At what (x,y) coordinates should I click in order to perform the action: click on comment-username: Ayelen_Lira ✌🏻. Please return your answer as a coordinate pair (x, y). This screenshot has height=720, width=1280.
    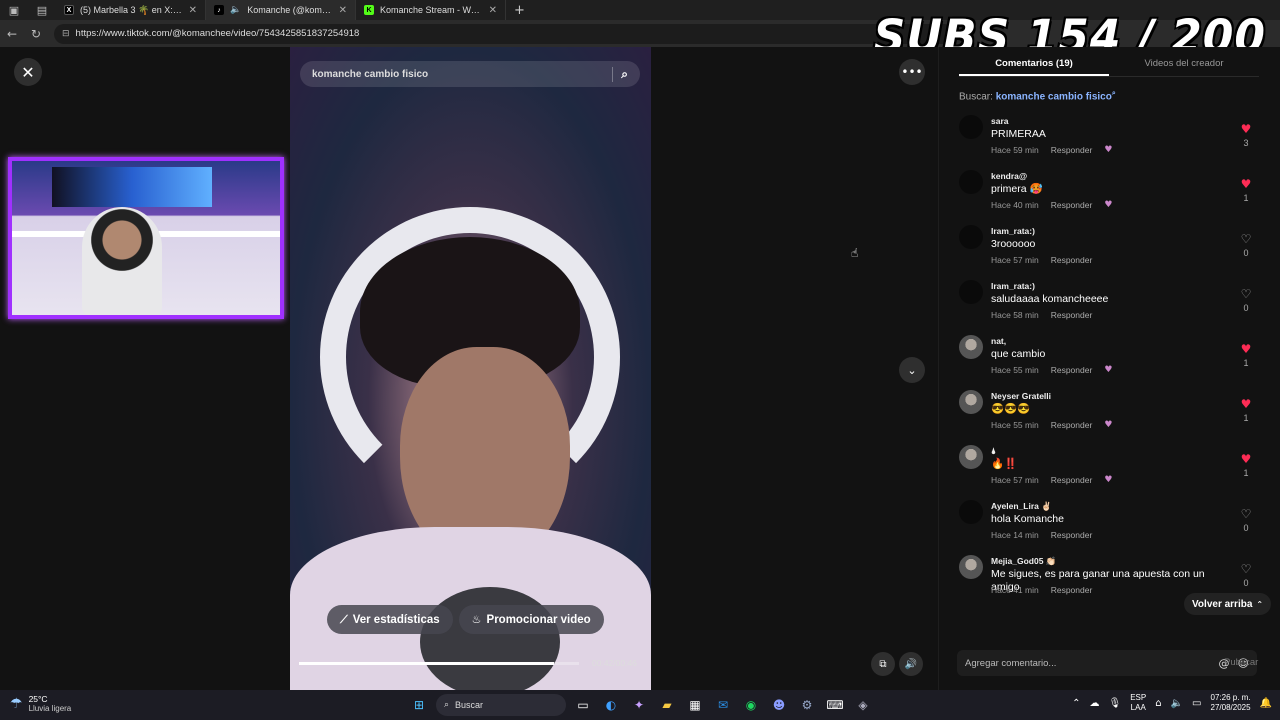
    Looking at the image, I should click on (1021, 506).